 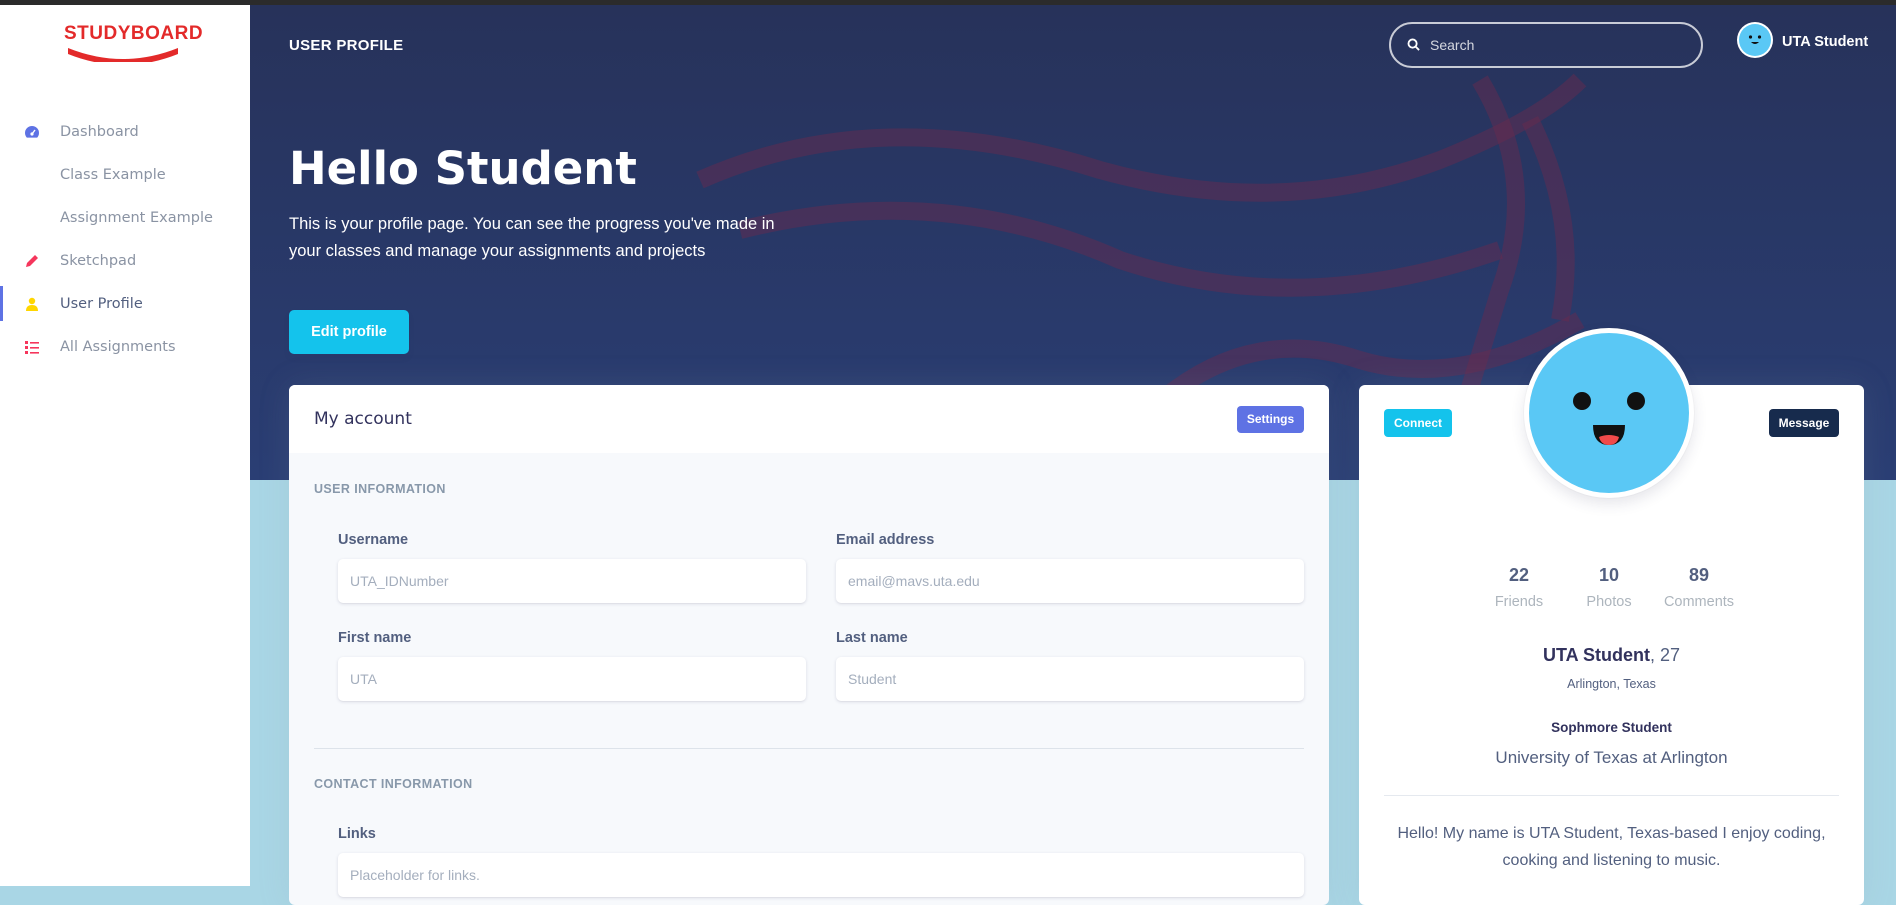 I want to click on username-label: Username, so click(x=373, y=540).